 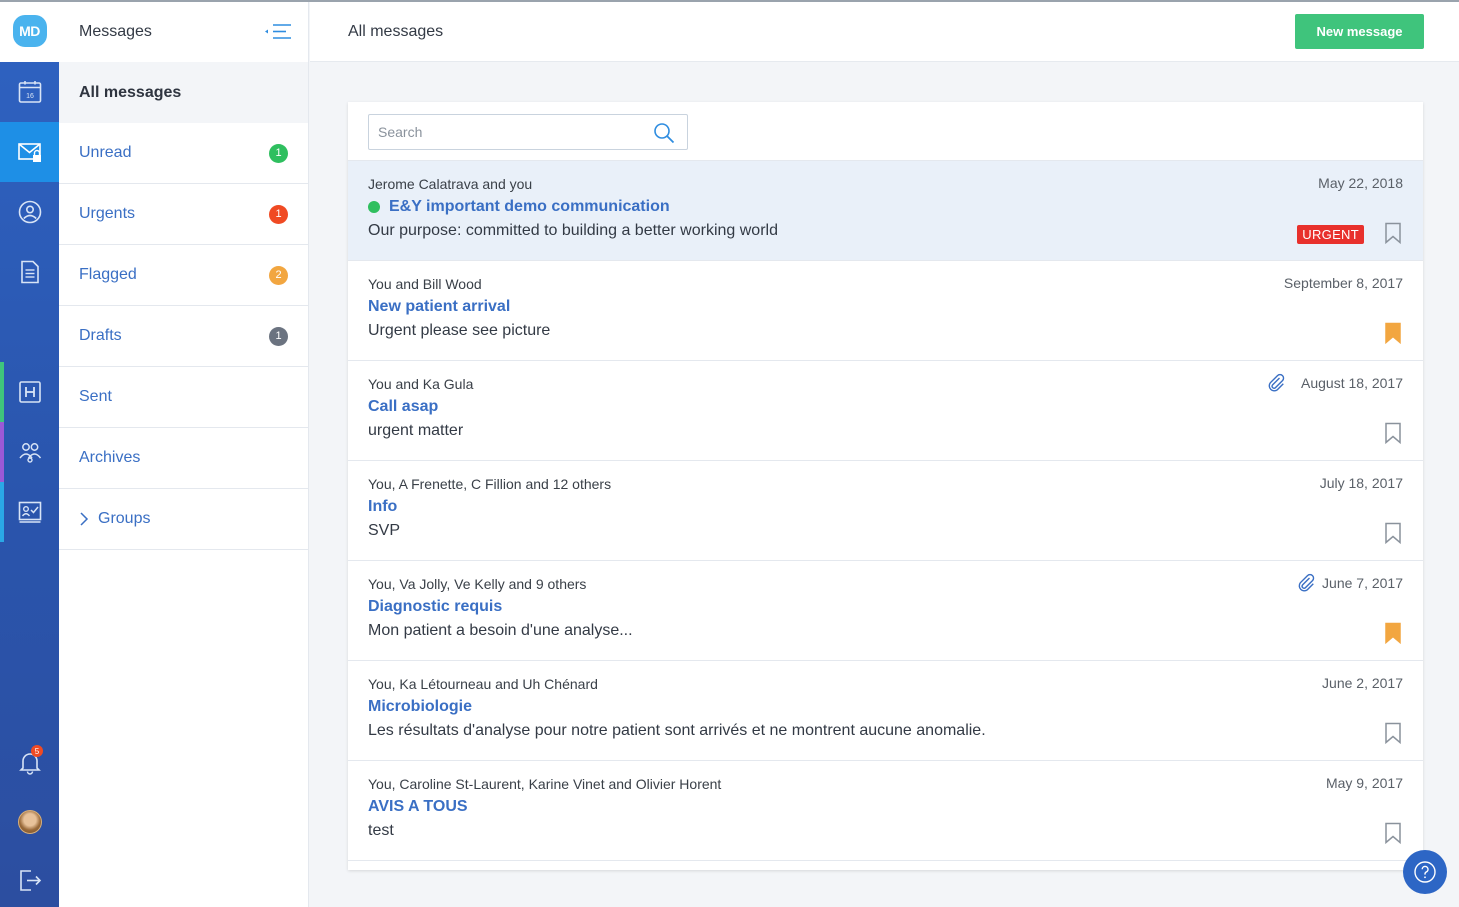 I want to click on sidebar-item-label: All messages, so click(x=130, y=92).